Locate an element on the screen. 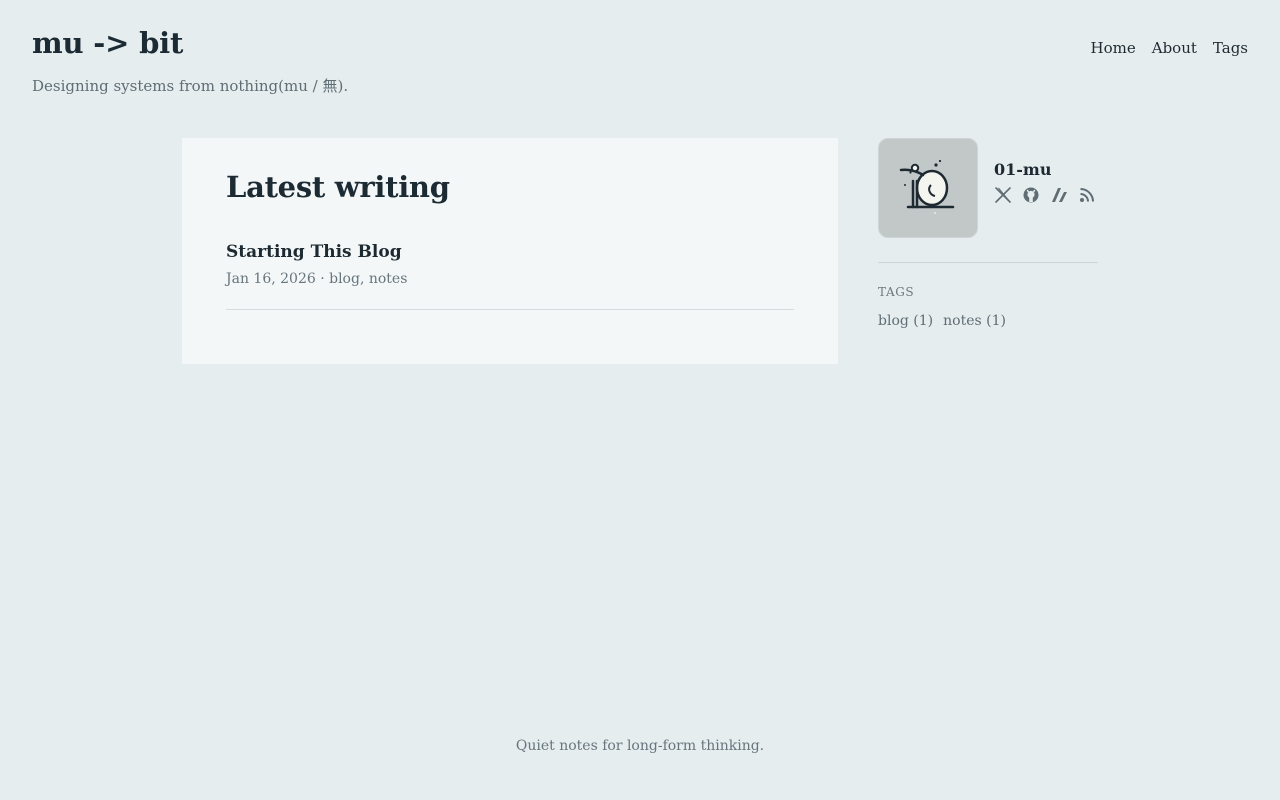 The image size is (1280, 800). main-nav: Home About Tags is located at coordinates (1169, 48).